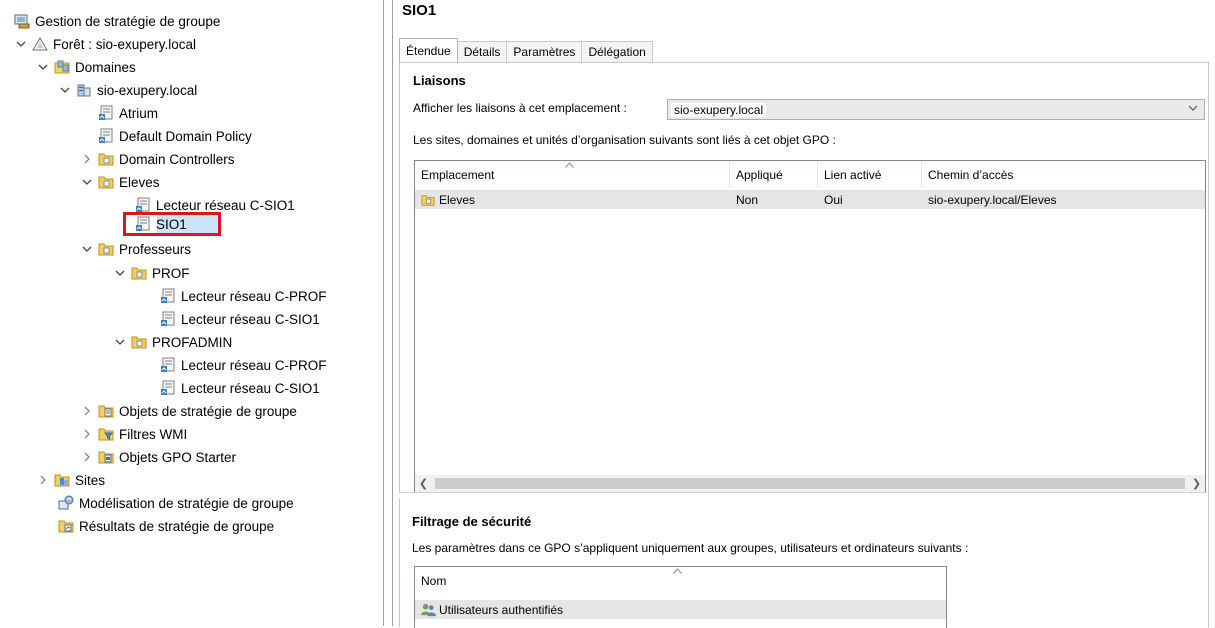 This screenshot has height=628, width=1215. I want to click on location-dropdown: sio-exupery.local, so click(936, 109).